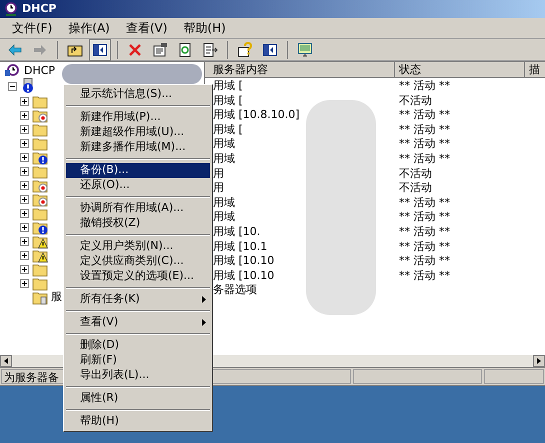 This screenshot has height=443, width=545. I want to click on menu-bar-item: 查看(V), so click(147, 28).